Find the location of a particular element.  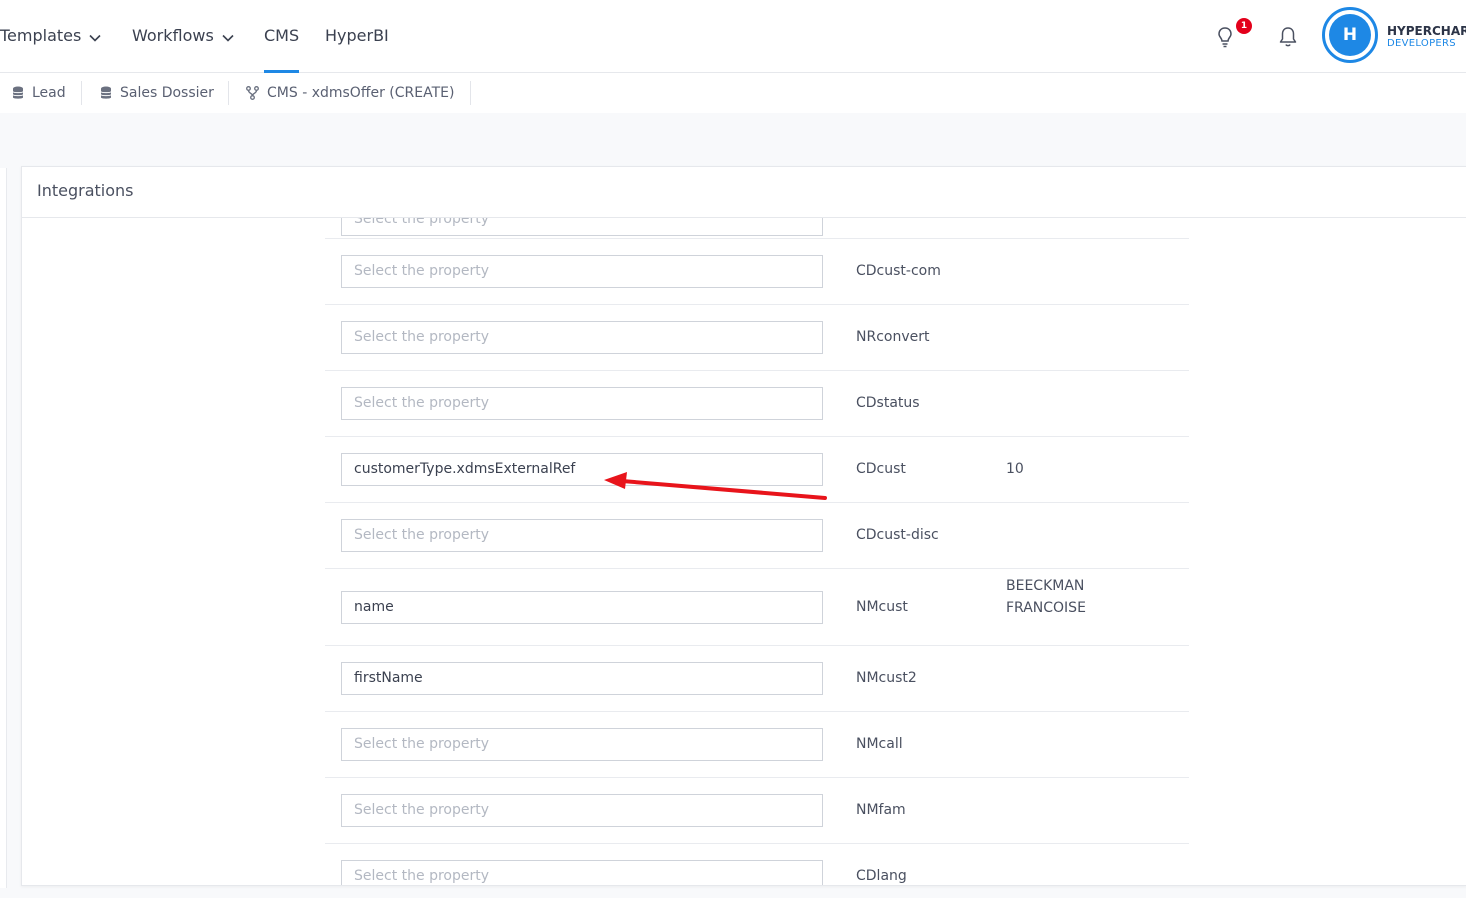

bell-icon is located at coordinates (1288, 39).